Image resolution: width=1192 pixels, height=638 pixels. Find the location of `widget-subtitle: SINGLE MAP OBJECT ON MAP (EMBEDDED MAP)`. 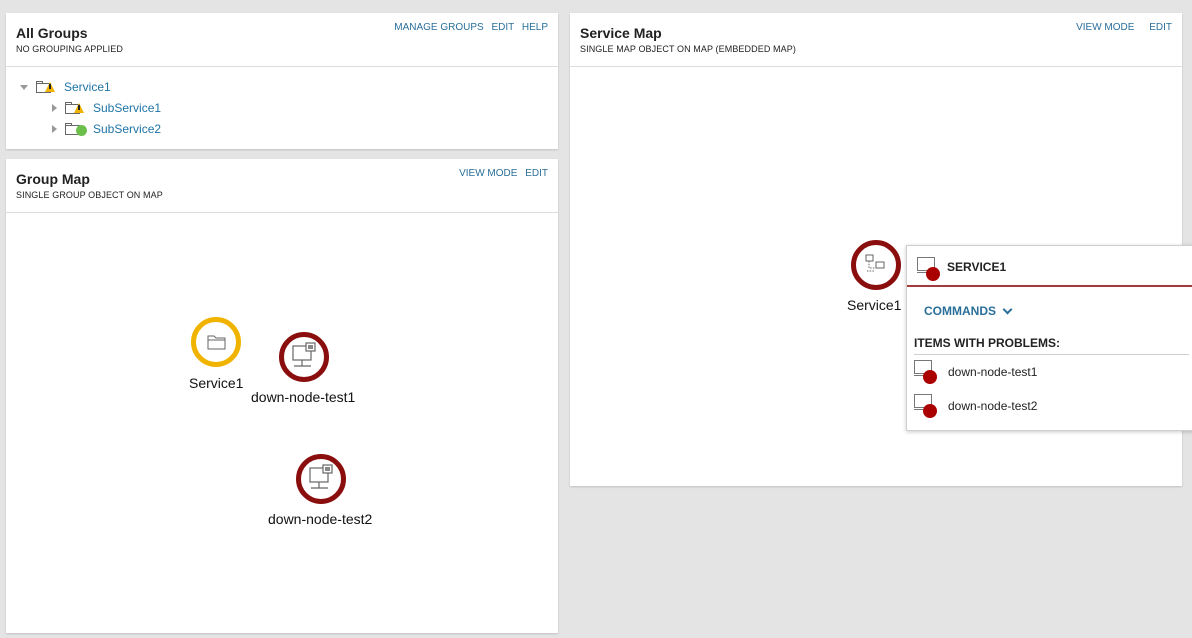

widget-subtitle: SINGLE MAP OBJECT ON MAP (EMBEDDED MAP) is located at coordinates (688, 49).